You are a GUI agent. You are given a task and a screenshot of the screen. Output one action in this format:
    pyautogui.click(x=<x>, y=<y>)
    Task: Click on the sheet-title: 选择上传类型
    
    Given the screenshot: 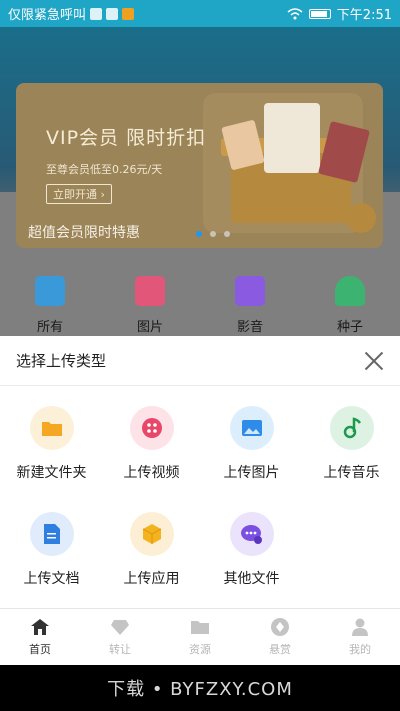 What is the action you would take?
    pyautogui.click(x=61, y=361)
    